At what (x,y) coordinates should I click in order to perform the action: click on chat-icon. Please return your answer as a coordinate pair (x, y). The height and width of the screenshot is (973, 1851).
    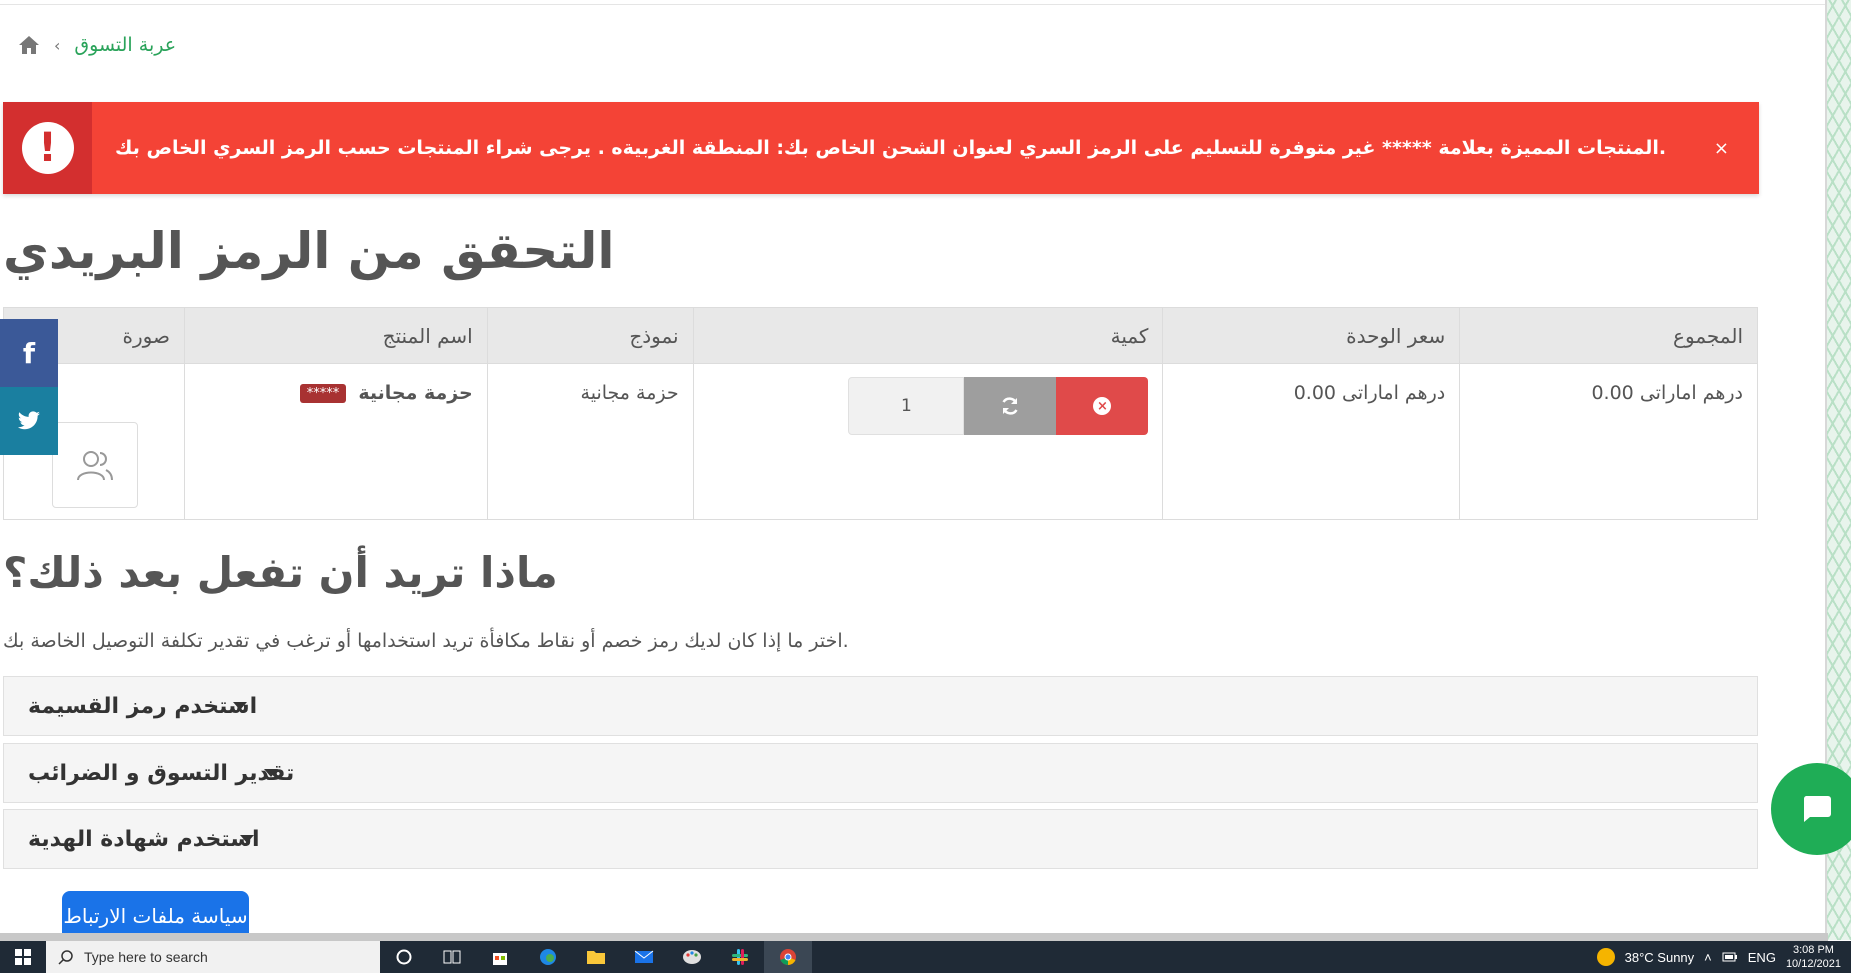
    Looking at the image, I should click on (1817, 809).